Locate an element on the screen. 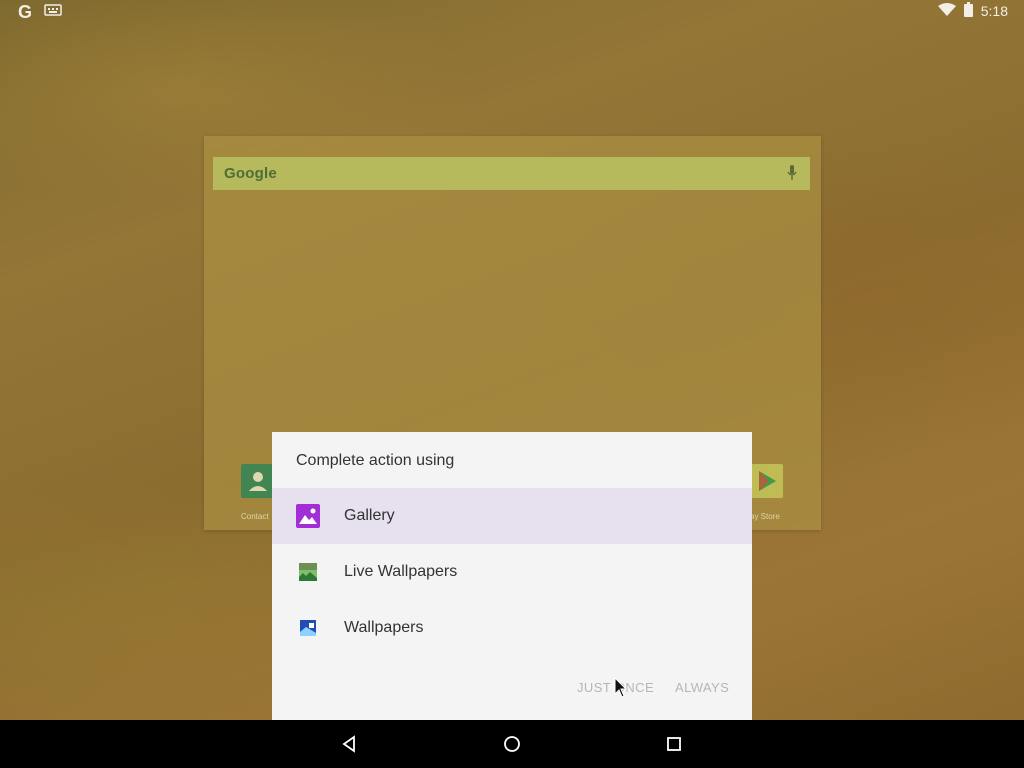  dialog-title: Complete action using is located at coordinates (375, 460).